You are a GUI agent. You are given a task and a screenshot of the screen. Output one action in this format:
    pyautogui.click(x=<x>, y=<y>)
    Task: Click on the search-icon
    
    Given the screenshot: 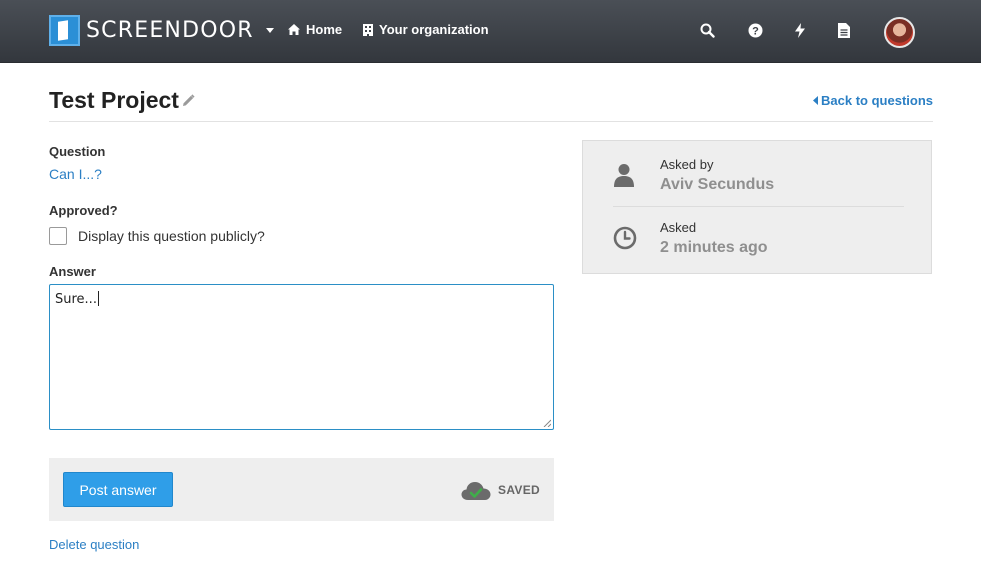 What is the action you would take?
    pyautogui.click(x=707, y=33)
    